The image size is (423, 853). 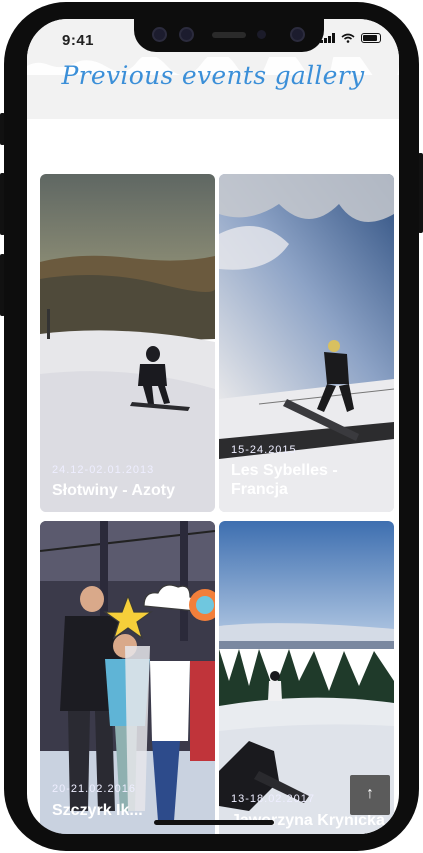 What do you see at coordinates (213, 75) in the screenshot?
I see `page-title: Previous events gallery` at bounding box center [213, 75].